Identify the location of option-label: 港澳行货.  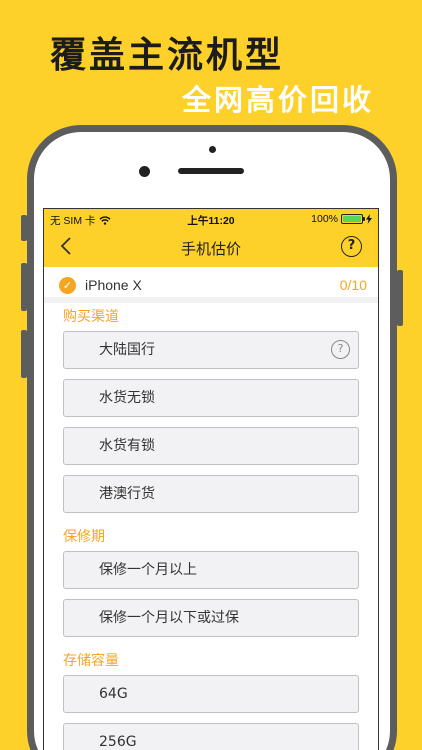
(127, 494).